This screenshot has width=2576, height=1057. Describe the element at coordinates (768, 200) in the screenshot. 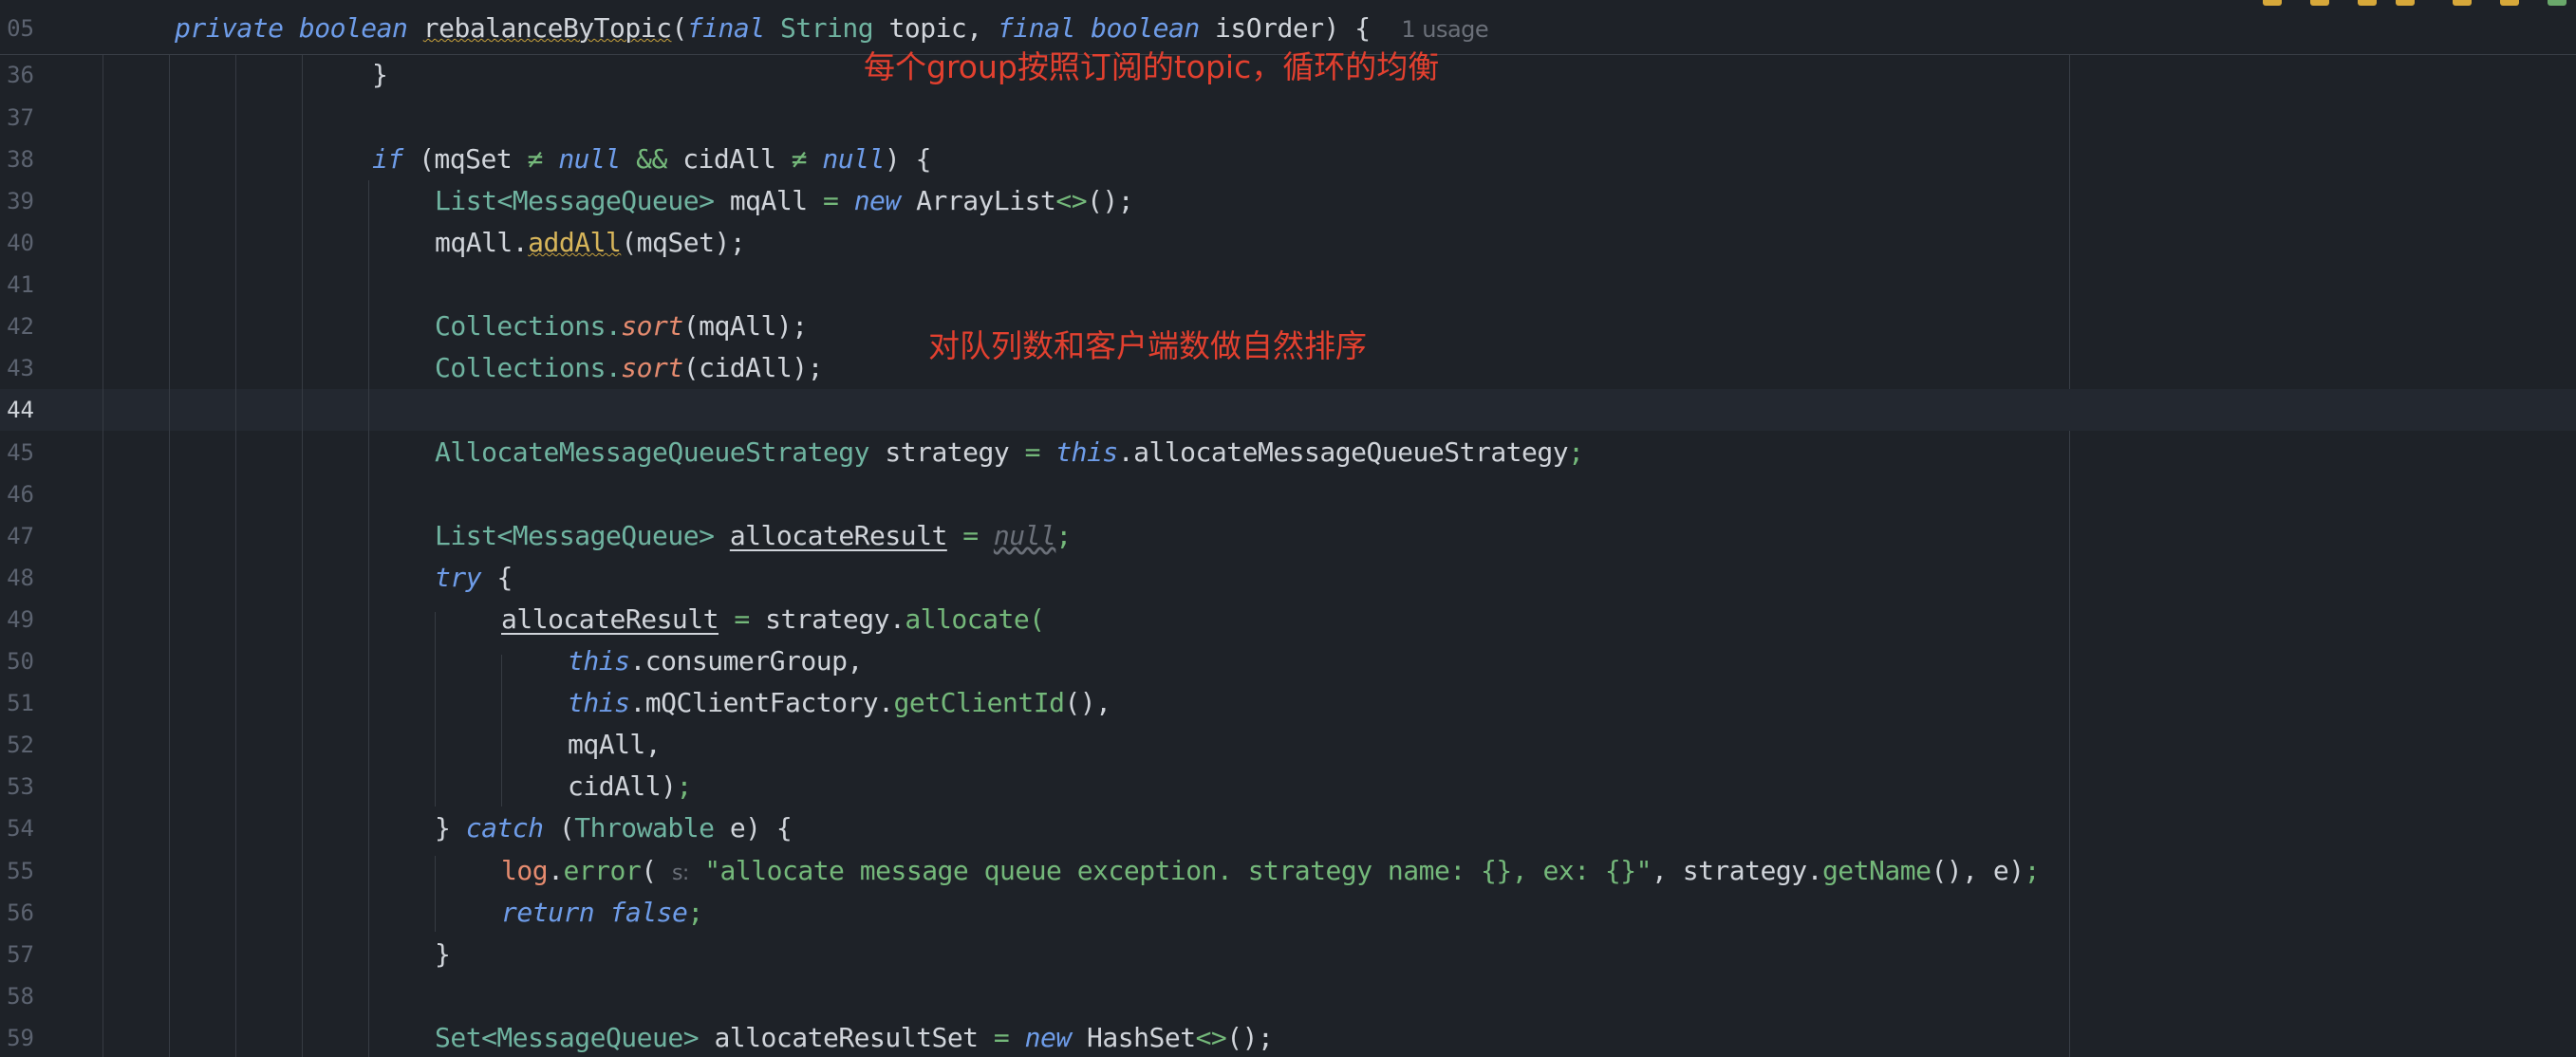

I see `variable: mqAll` at that location.